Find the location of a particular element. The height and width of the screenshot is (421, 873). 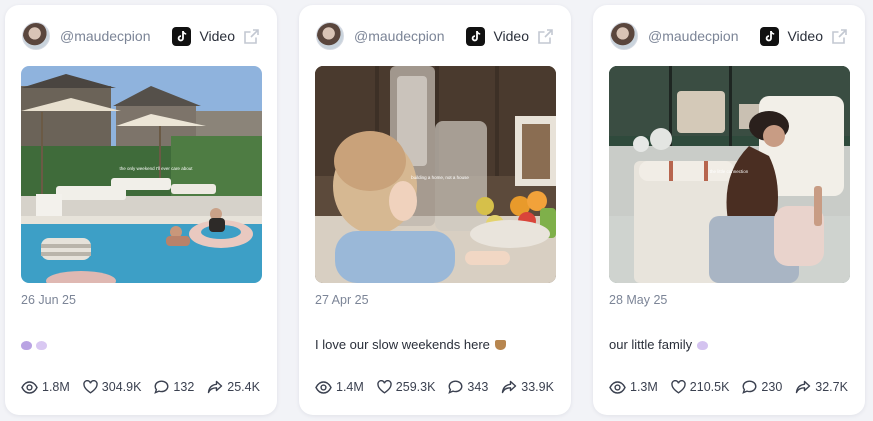

comments-count: 230 is located at coordinates (772, 387).